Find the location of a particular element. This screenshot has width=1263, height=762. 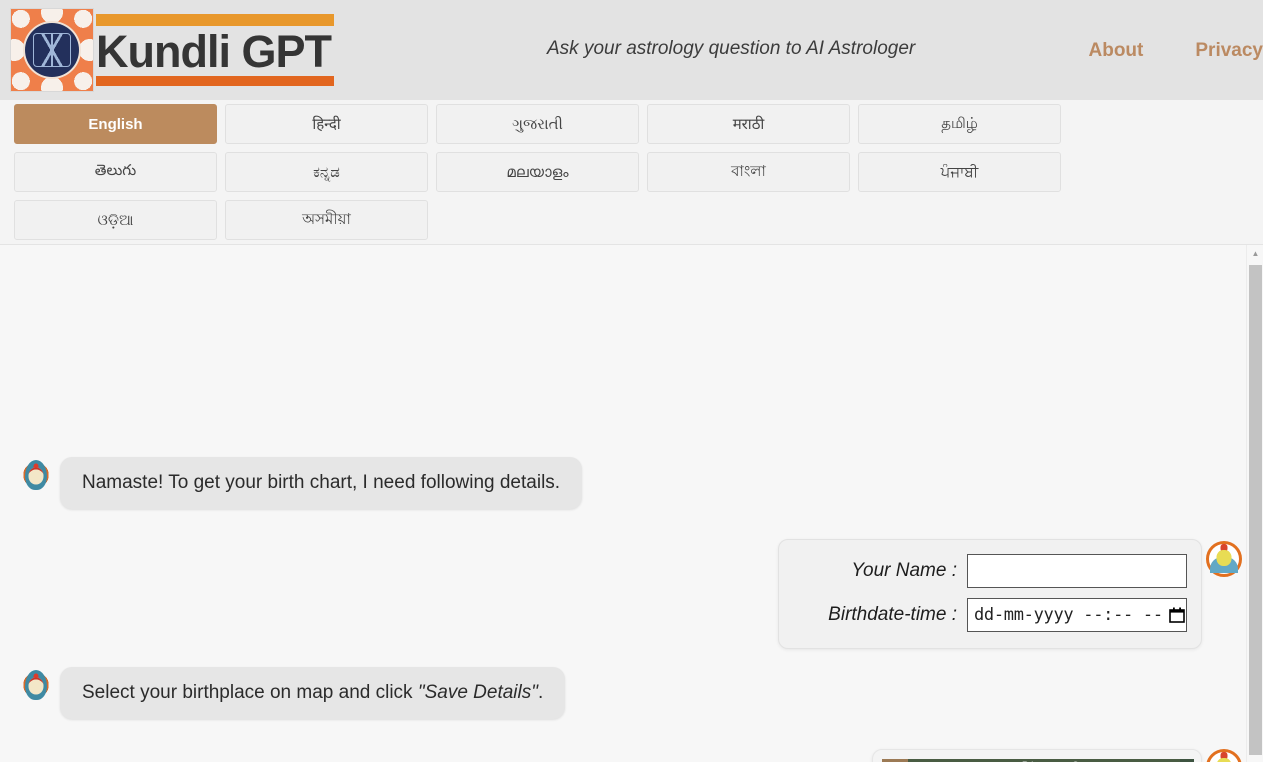

birthdate-field-row: Birthdate-time : dd-mm-yyyy --:-- -- is located at coordinates (990, 615).